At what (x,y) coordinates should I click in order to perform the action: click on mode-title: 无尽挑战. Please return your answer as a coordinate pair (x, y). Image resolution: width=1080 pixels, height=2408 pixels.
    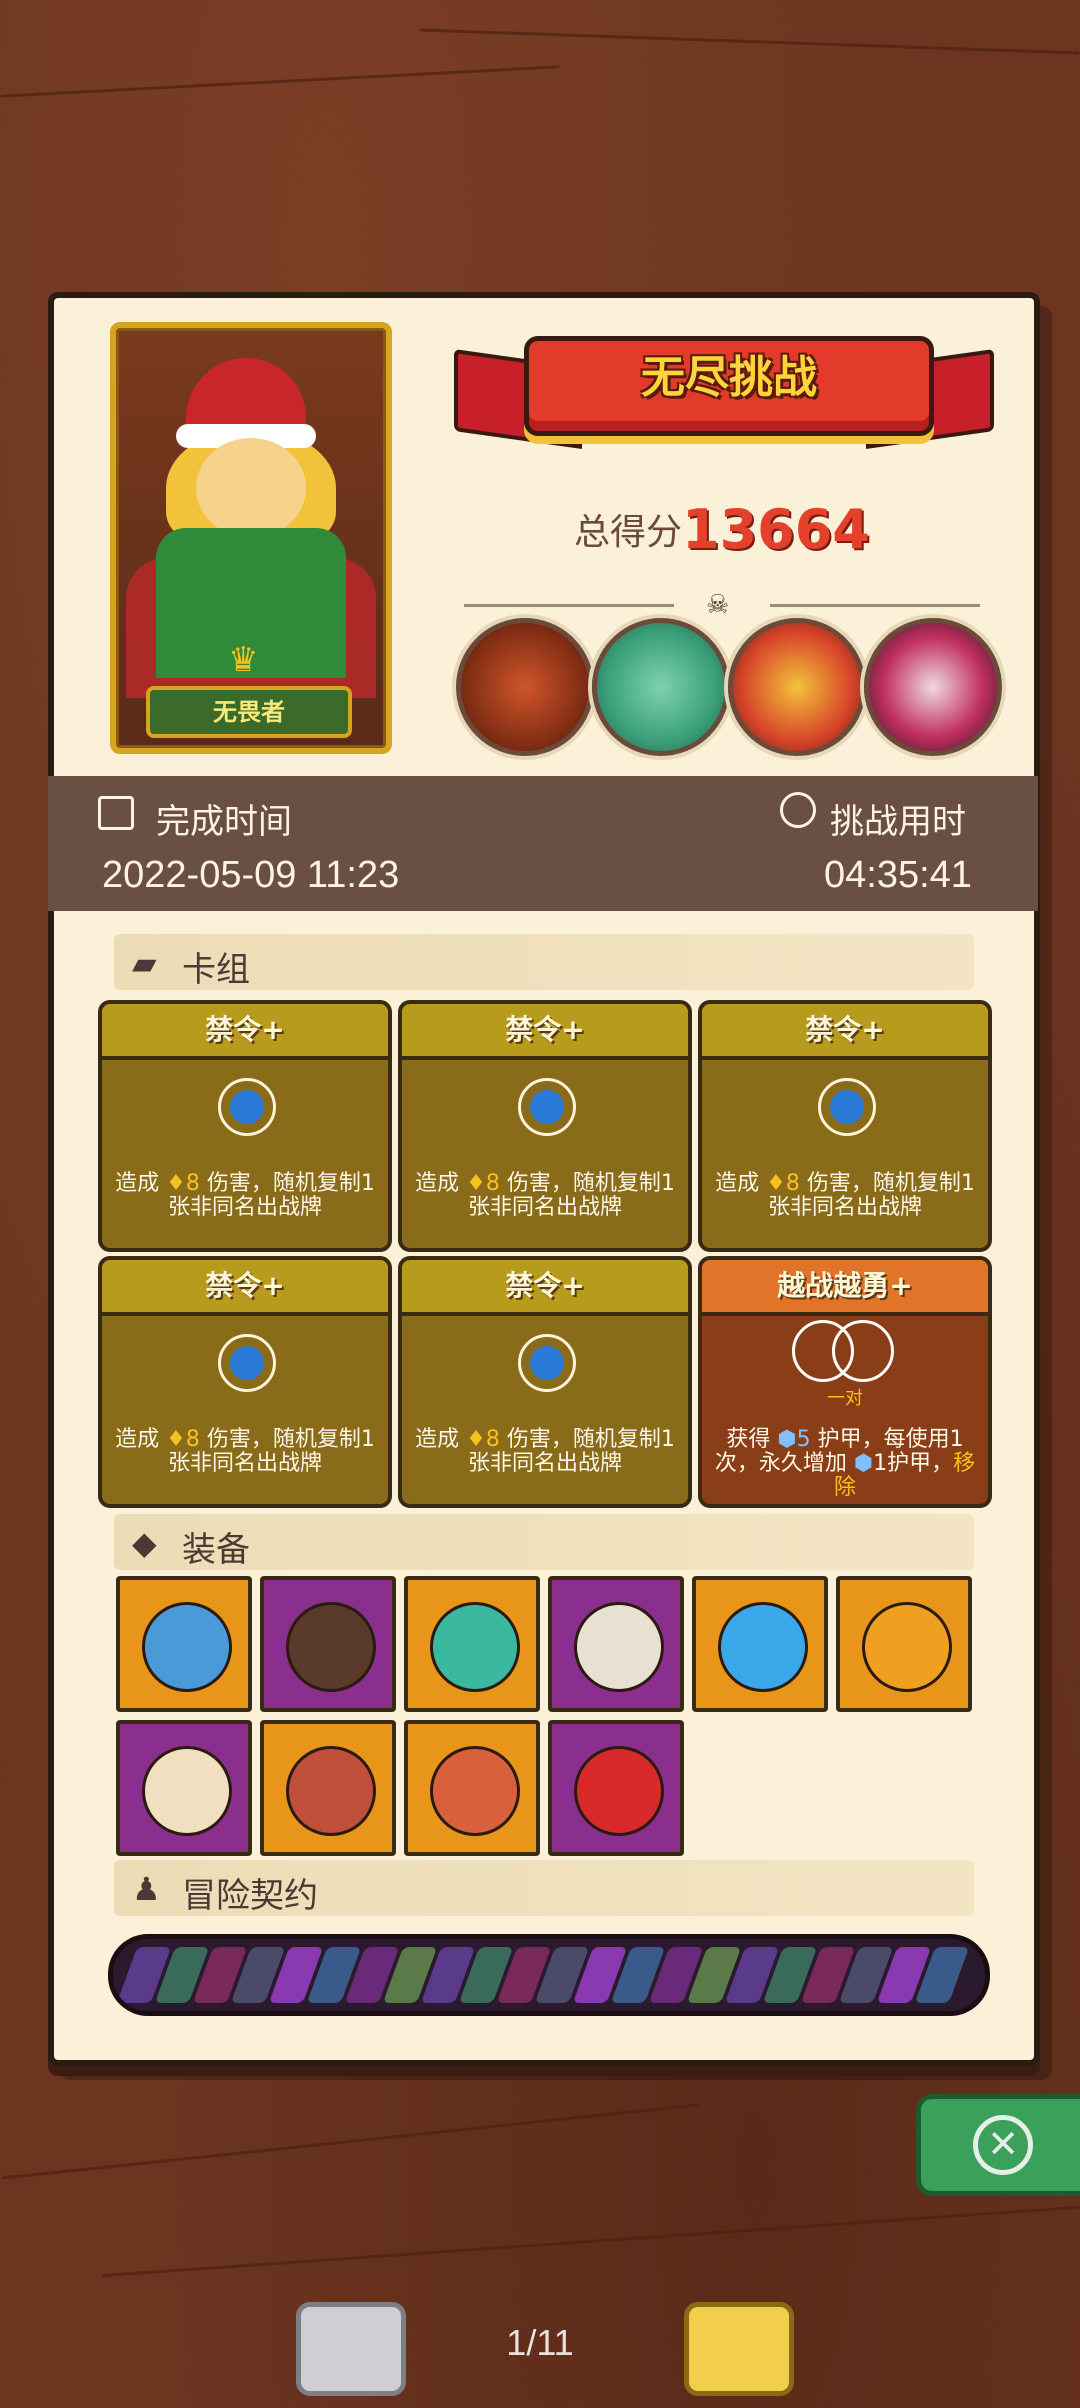
    Looking at the image, I should click on (729, 377).